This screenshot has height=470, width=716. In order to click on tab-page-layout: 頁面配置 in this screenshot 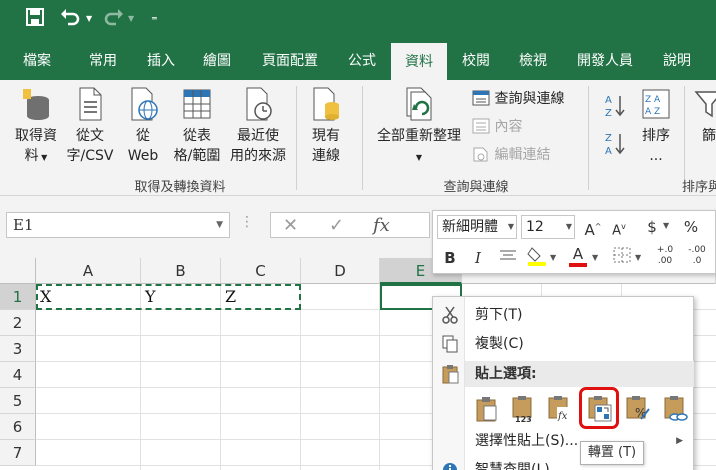, I will do `click(290, 61)`.